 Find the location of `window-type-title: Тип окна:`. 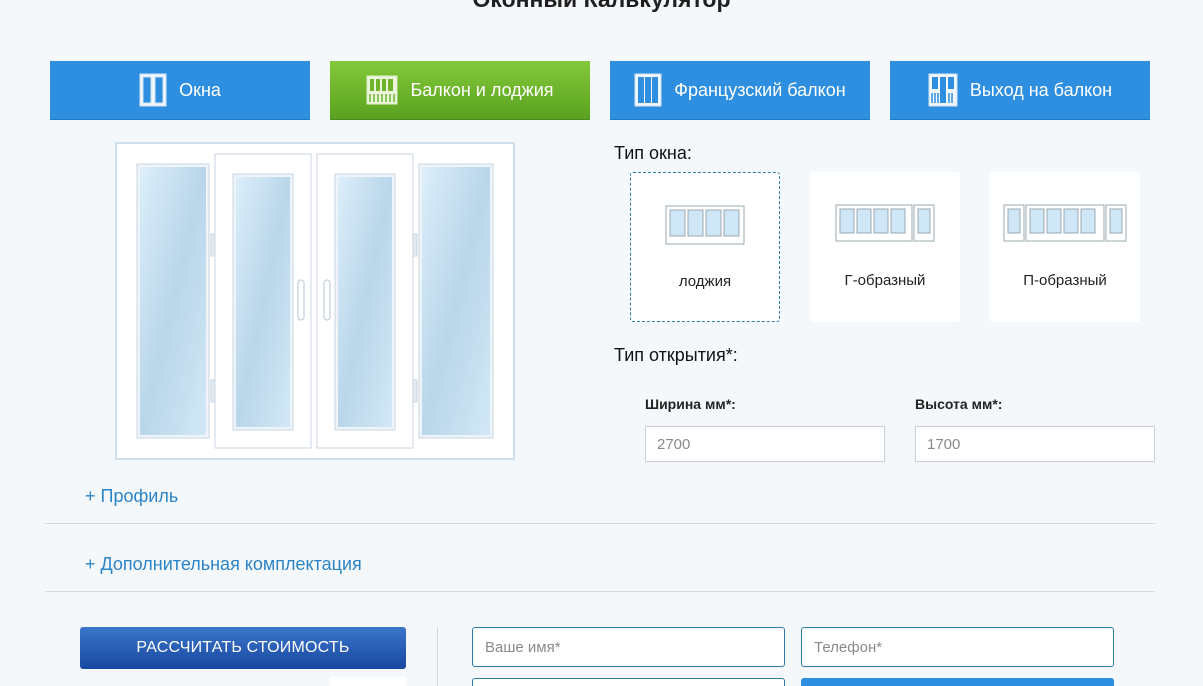

window-type-title: Тип окна: is located at coordinates (653, 153).